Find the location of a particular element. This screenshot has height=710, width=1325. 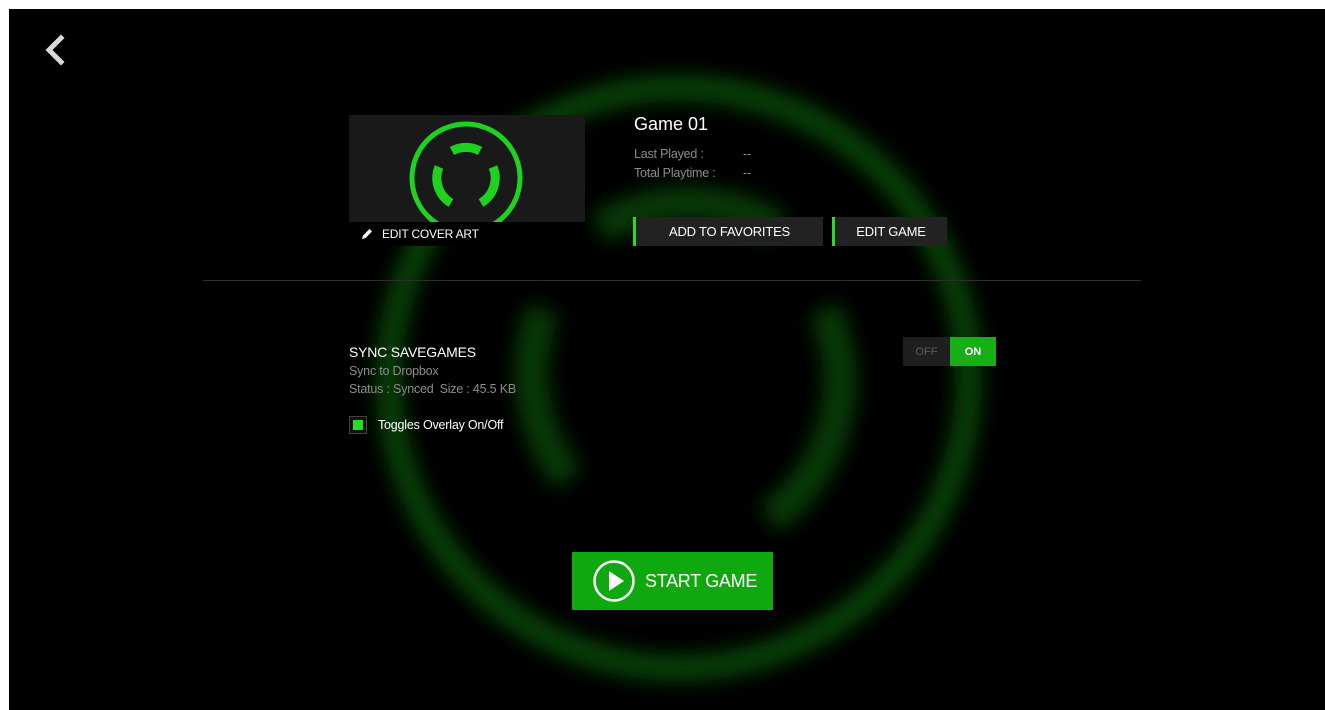

sync-status-text: Status : Synced is located at coordinates (391, 389).